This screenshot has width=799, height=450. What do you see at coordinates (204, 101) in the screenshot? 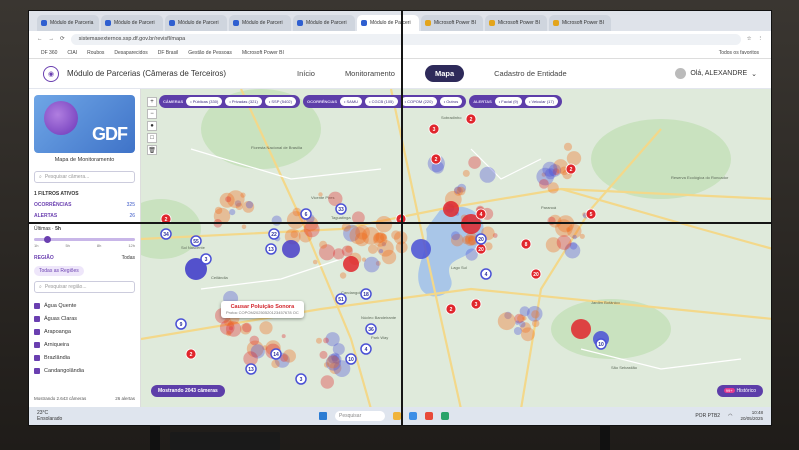
I see `filter-chip: • Públicas (330)` at bounding box center [204, 101].